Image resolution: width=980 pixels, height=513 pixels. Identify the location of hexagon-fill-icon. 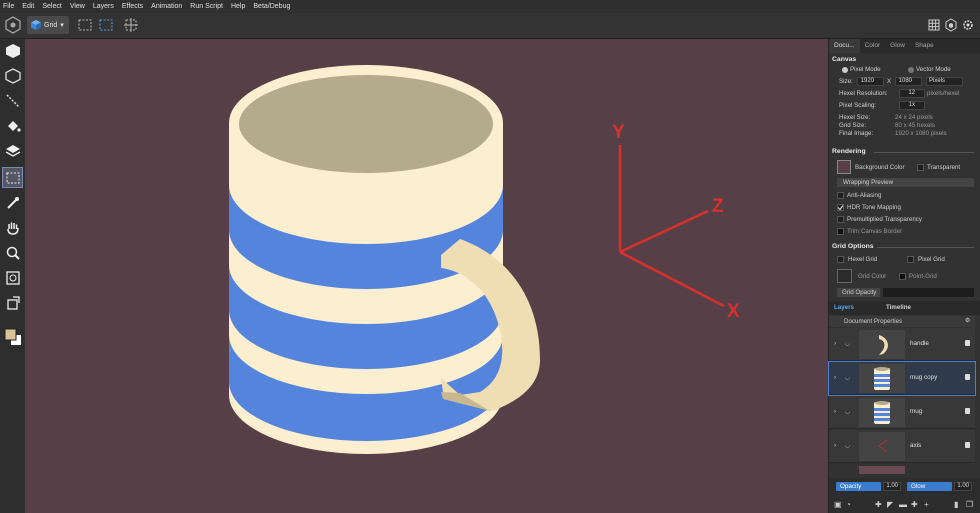
(12, 50).